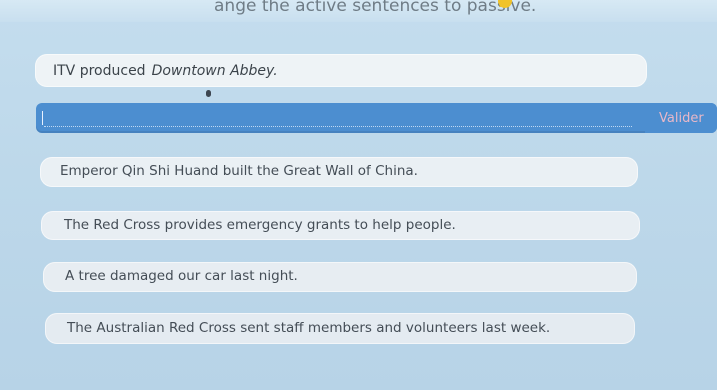 The width and height of the screenshot is (717, 390). Describe the element at coordinates (214, 70) in the screenshot. I see `given-sentence-title: Downtown Abbey.` at that location.